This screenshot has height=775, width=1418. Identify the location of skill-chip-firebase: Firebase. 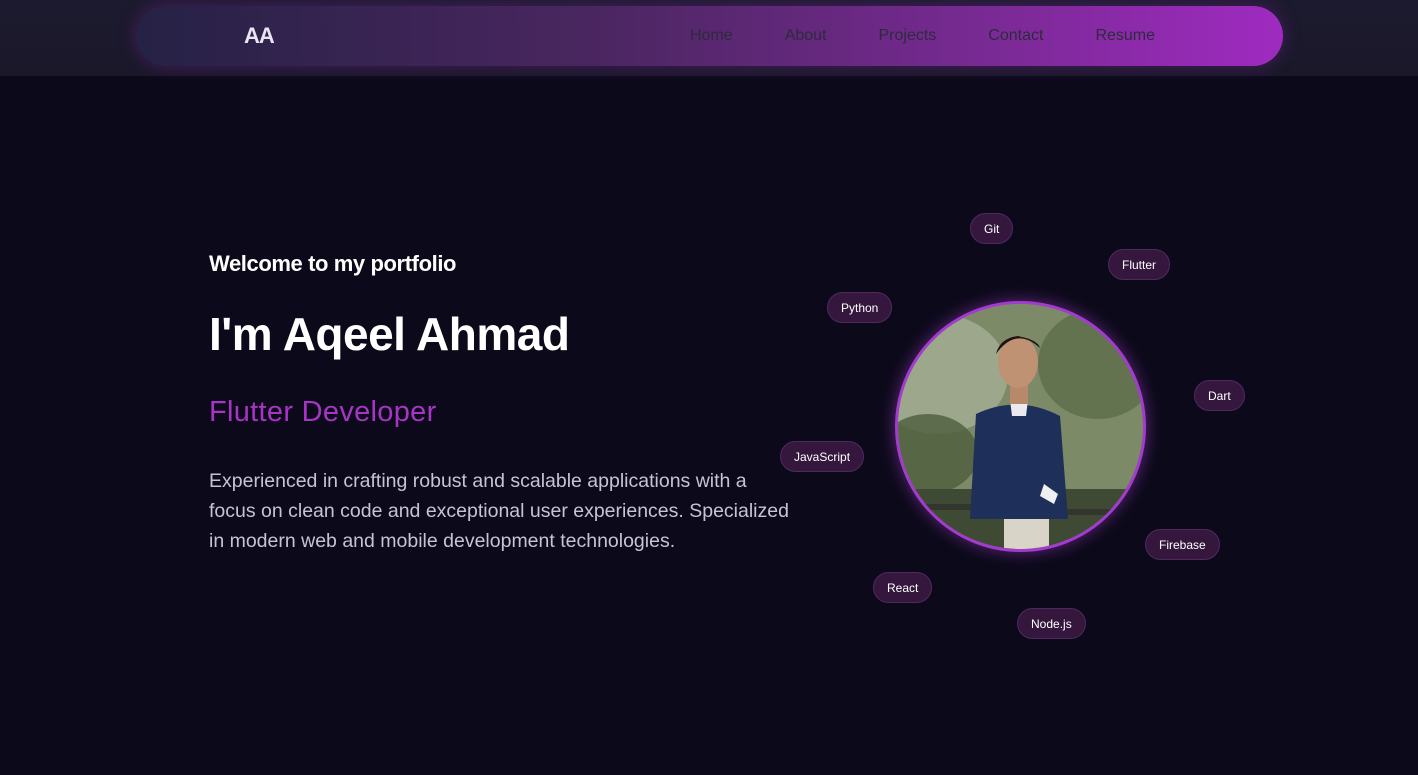
(1182, 544).